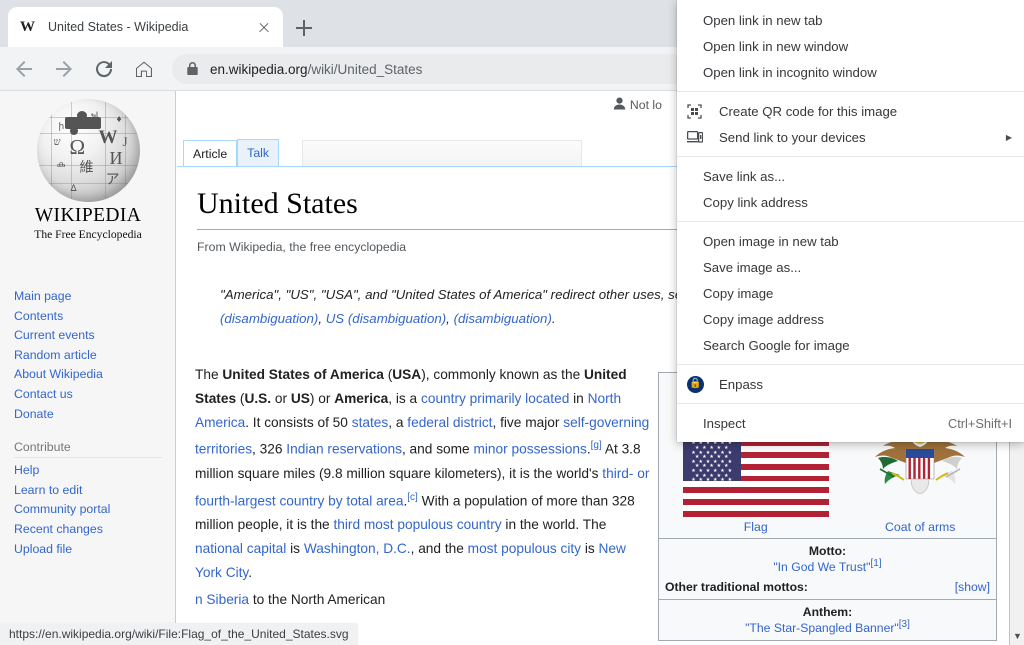  Describe the element at coordinates (776, 345) in the screenshot. I see `context-menu-item-label: Search Google for image` at that location.